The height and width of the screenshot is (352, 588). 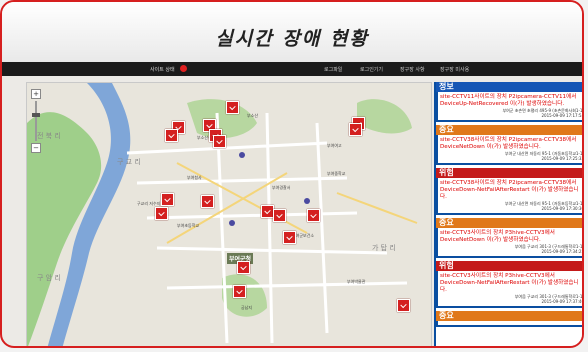 I want to click on zoom-control: + −, so click(x=36, y=125).